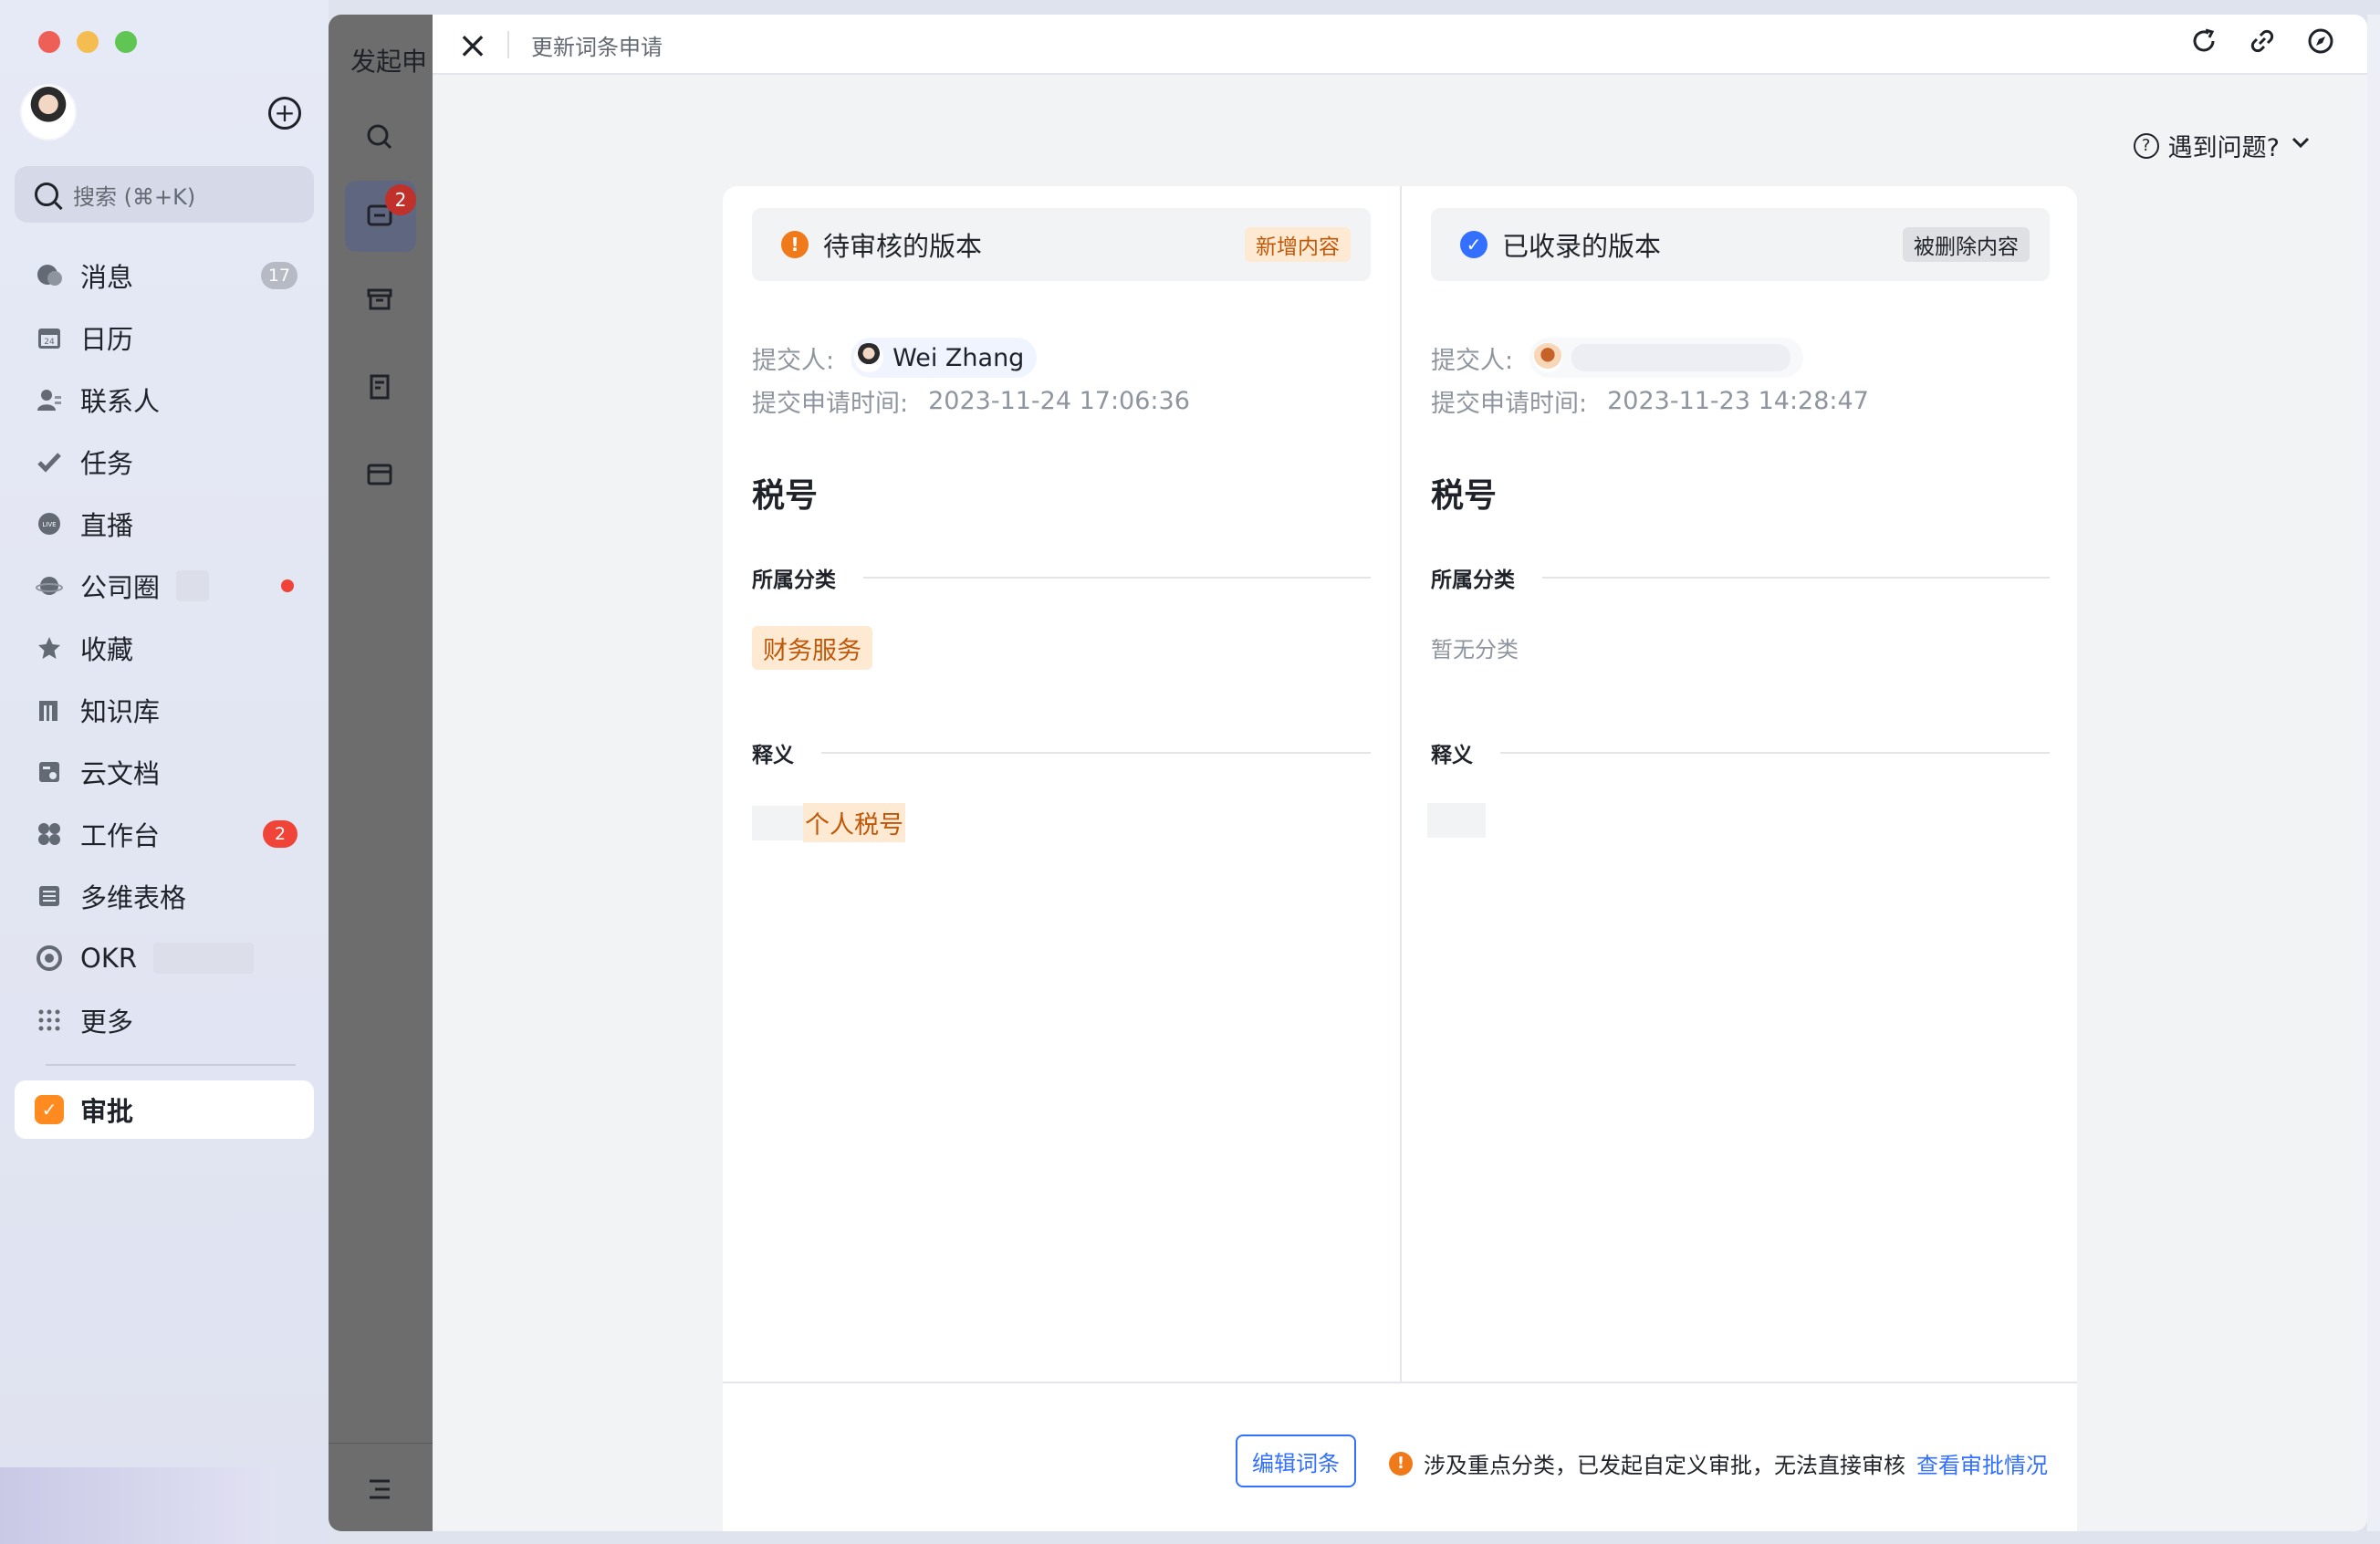 This screenshot has height=1544, width=2380. I want to click on window-controls, so click(87, 42).